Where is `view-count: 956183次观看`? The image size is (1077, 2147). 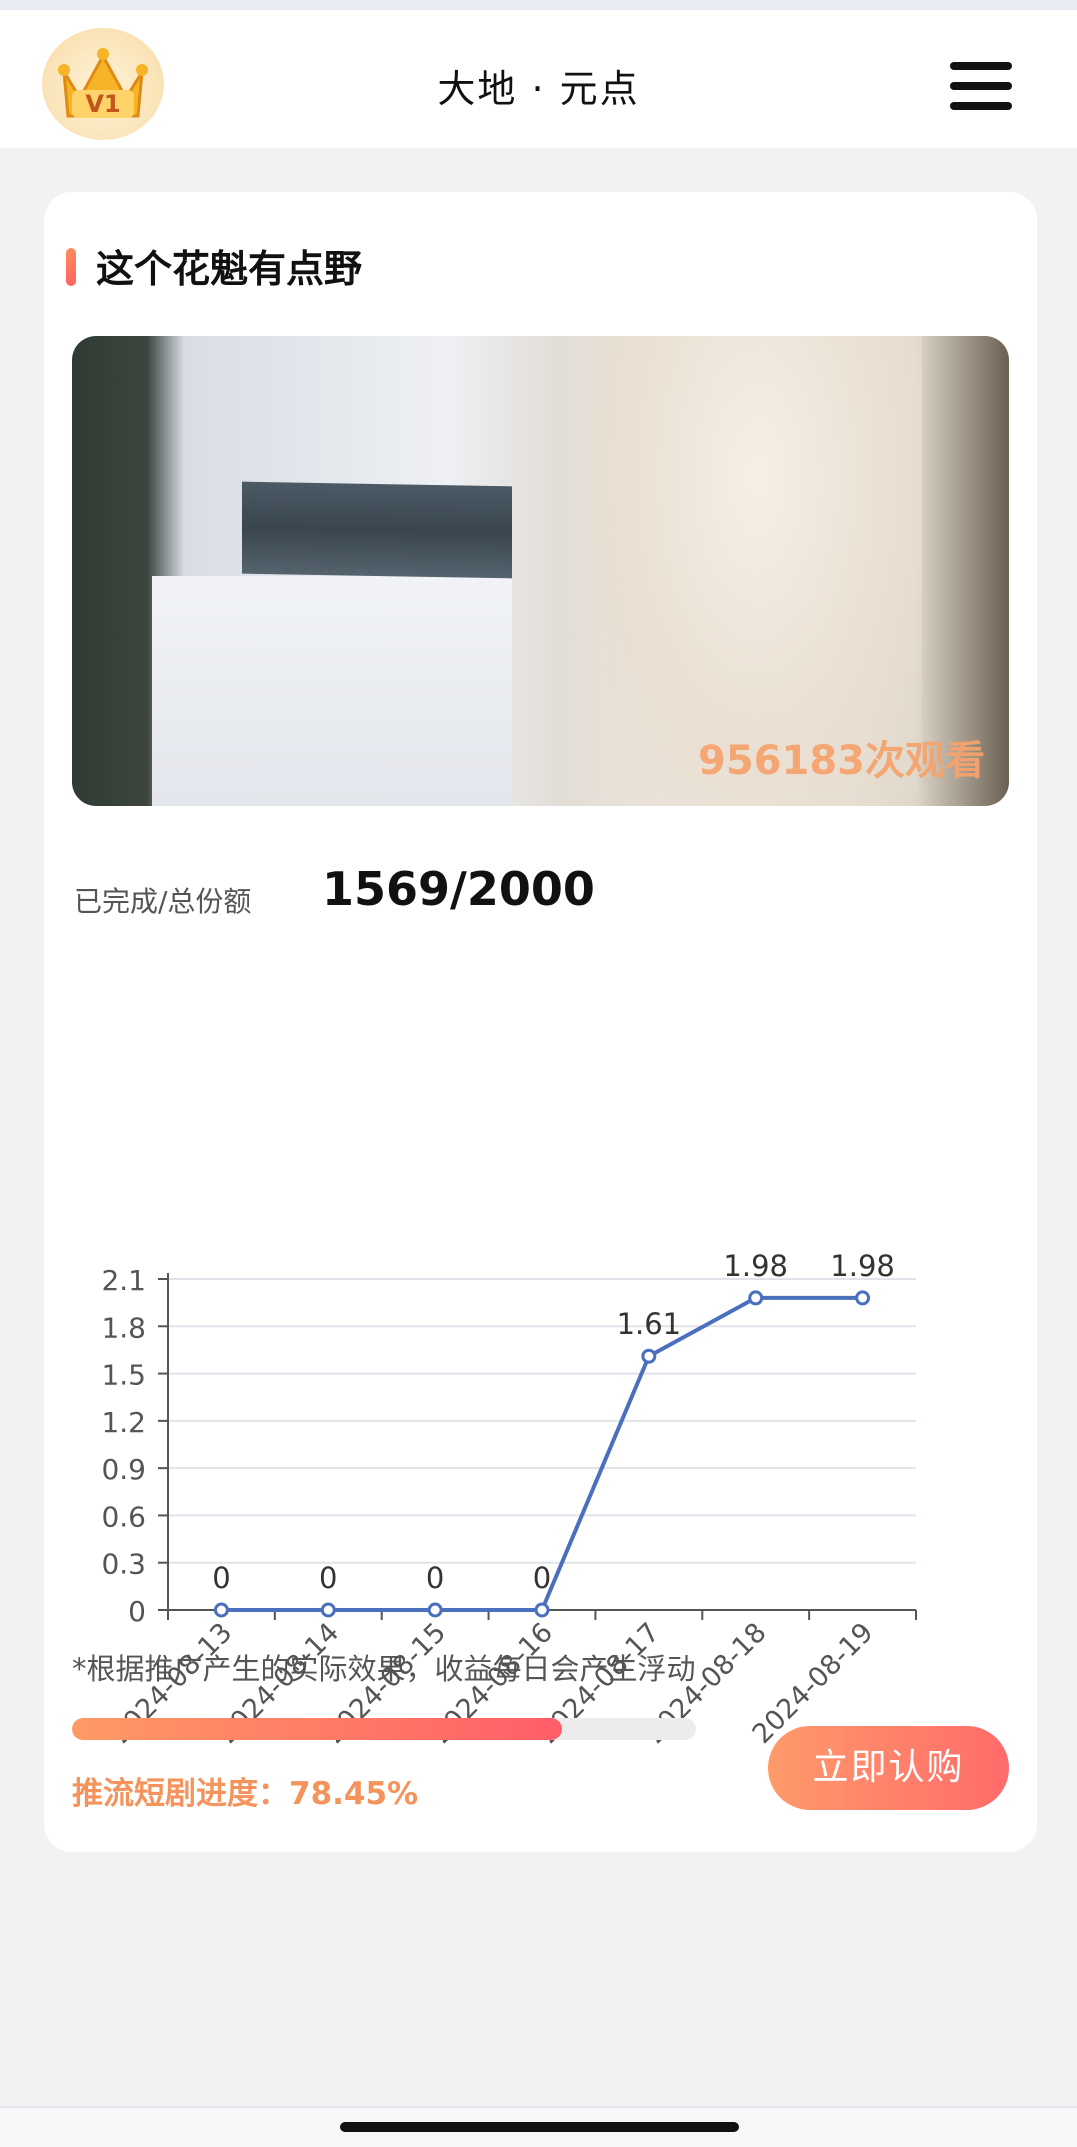 view-count: 956183次观看 is located at coordinates (841, 761).